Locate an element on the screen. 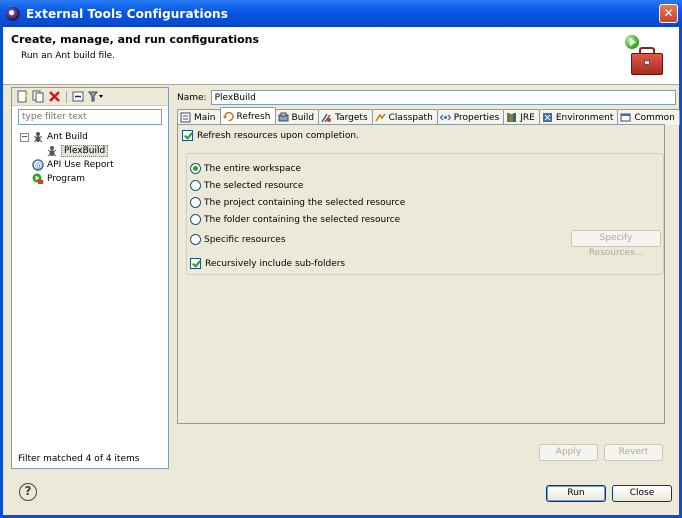 The height and width of the screenshot is (518, 682). build-tab-icon is located at coordinates (283, 117).